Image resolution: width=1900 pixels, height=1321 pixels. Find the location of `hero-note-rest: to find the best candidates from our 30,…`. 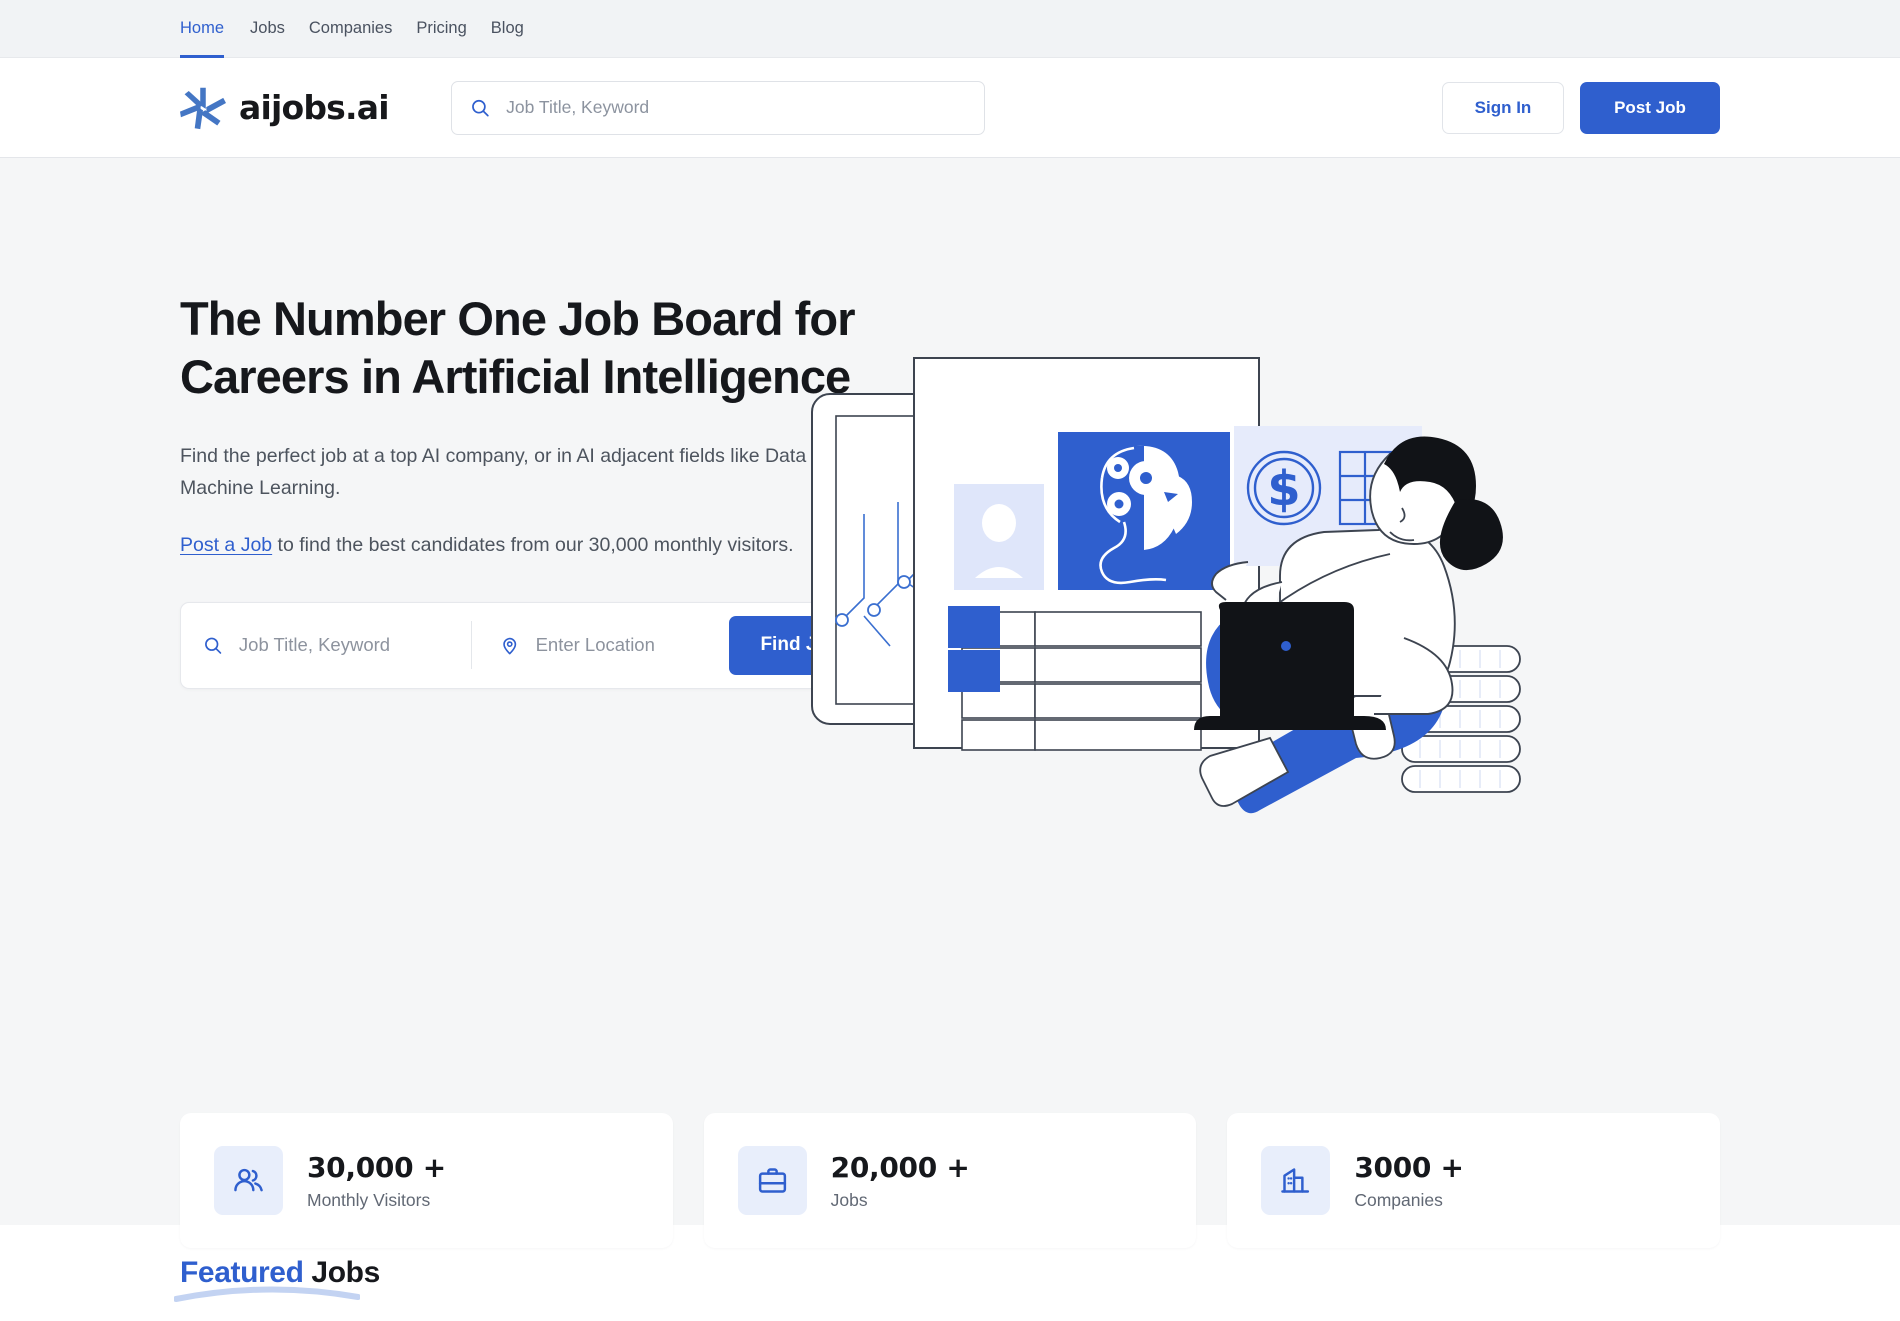

hero-note-rest: to find the best candidates from our 30,… is located at coordinates (533, 544).